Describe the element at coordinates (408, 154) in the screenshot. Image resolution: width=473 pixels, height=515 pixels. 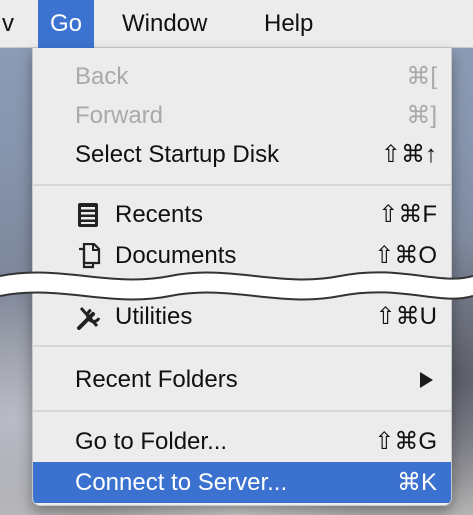
I see `menu-item-shortcut: ⇧⌘↑` at that location.